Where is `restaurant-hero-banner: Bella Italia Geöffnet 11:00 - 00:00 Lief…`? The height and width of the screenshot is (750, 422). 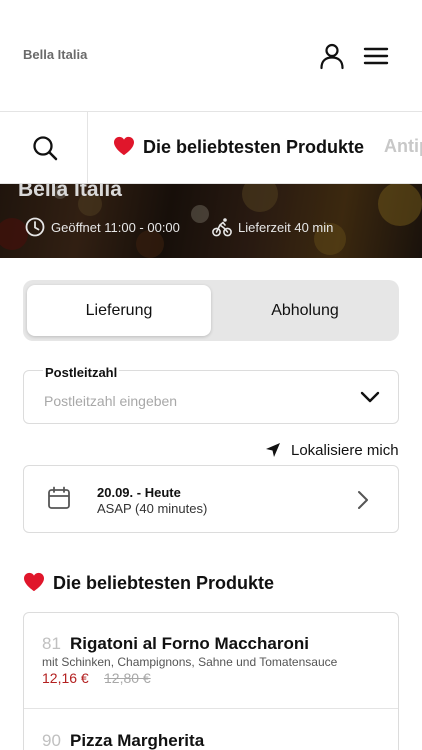 restaurant-hero-banner: Bella Italia Geöffnet 11:00 - 00:00 Lief… is located at coordinates (211, 221).